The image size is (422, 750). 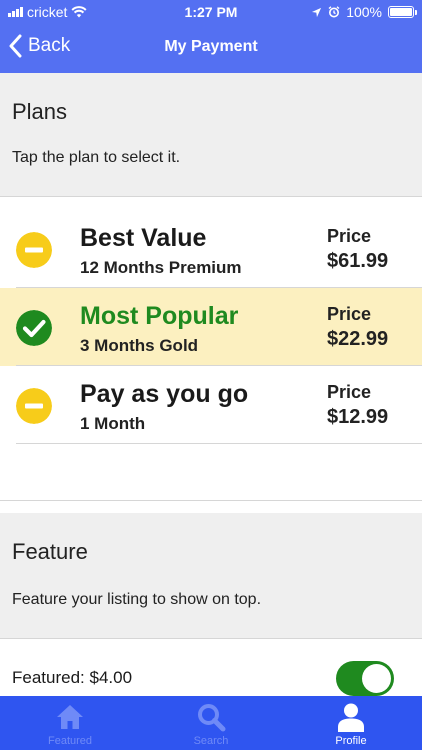 What do you see at coordinates (40, 111) in the screenshot?
I see `plans-heading: Plans` at bounding box center [40, 111].